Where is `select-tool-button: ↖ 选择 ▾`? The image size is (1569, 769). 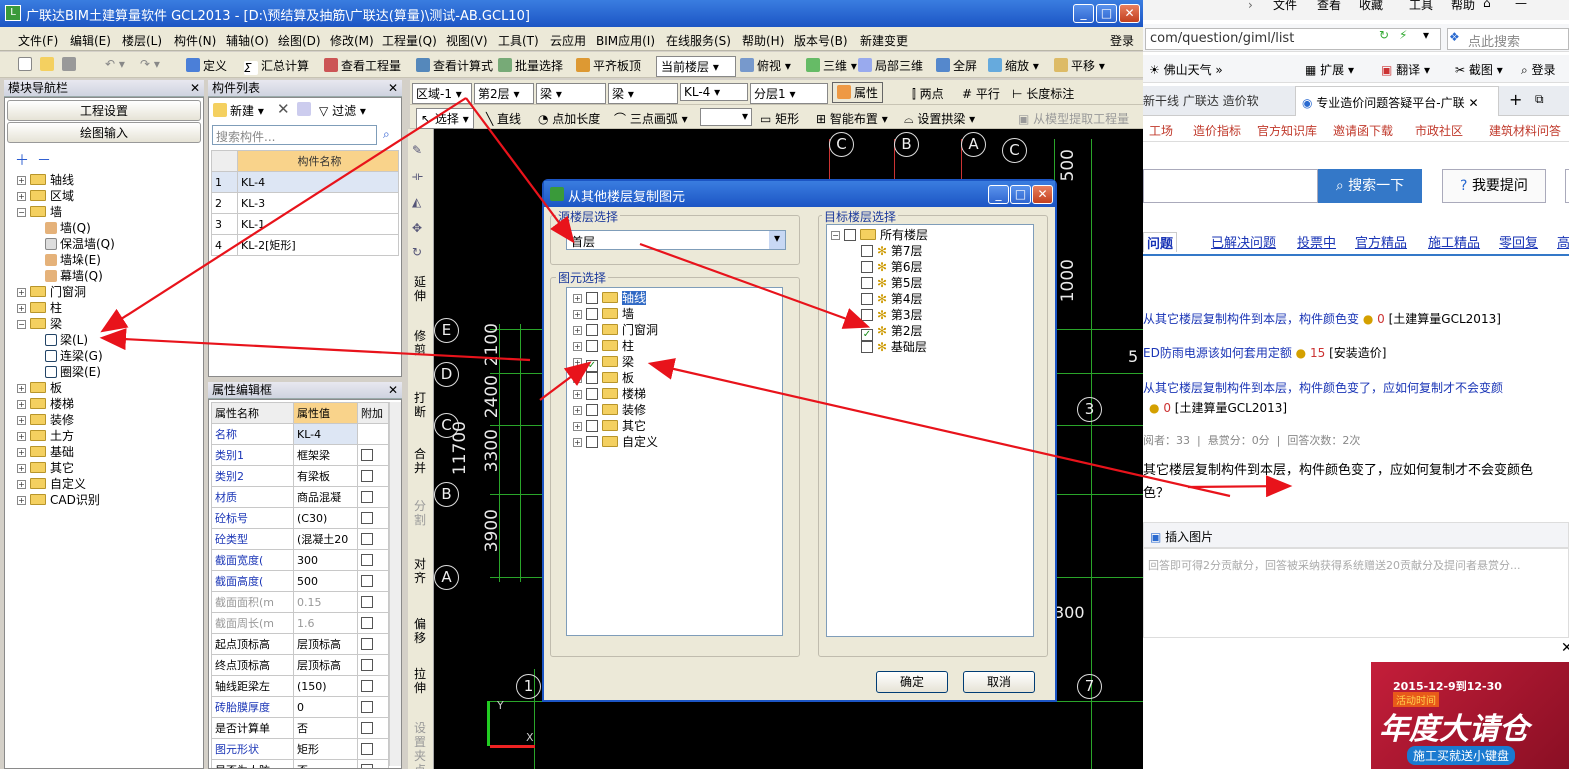
select-tool-button: ↖ 选择 ▾ is located at coordinates (445, 118).